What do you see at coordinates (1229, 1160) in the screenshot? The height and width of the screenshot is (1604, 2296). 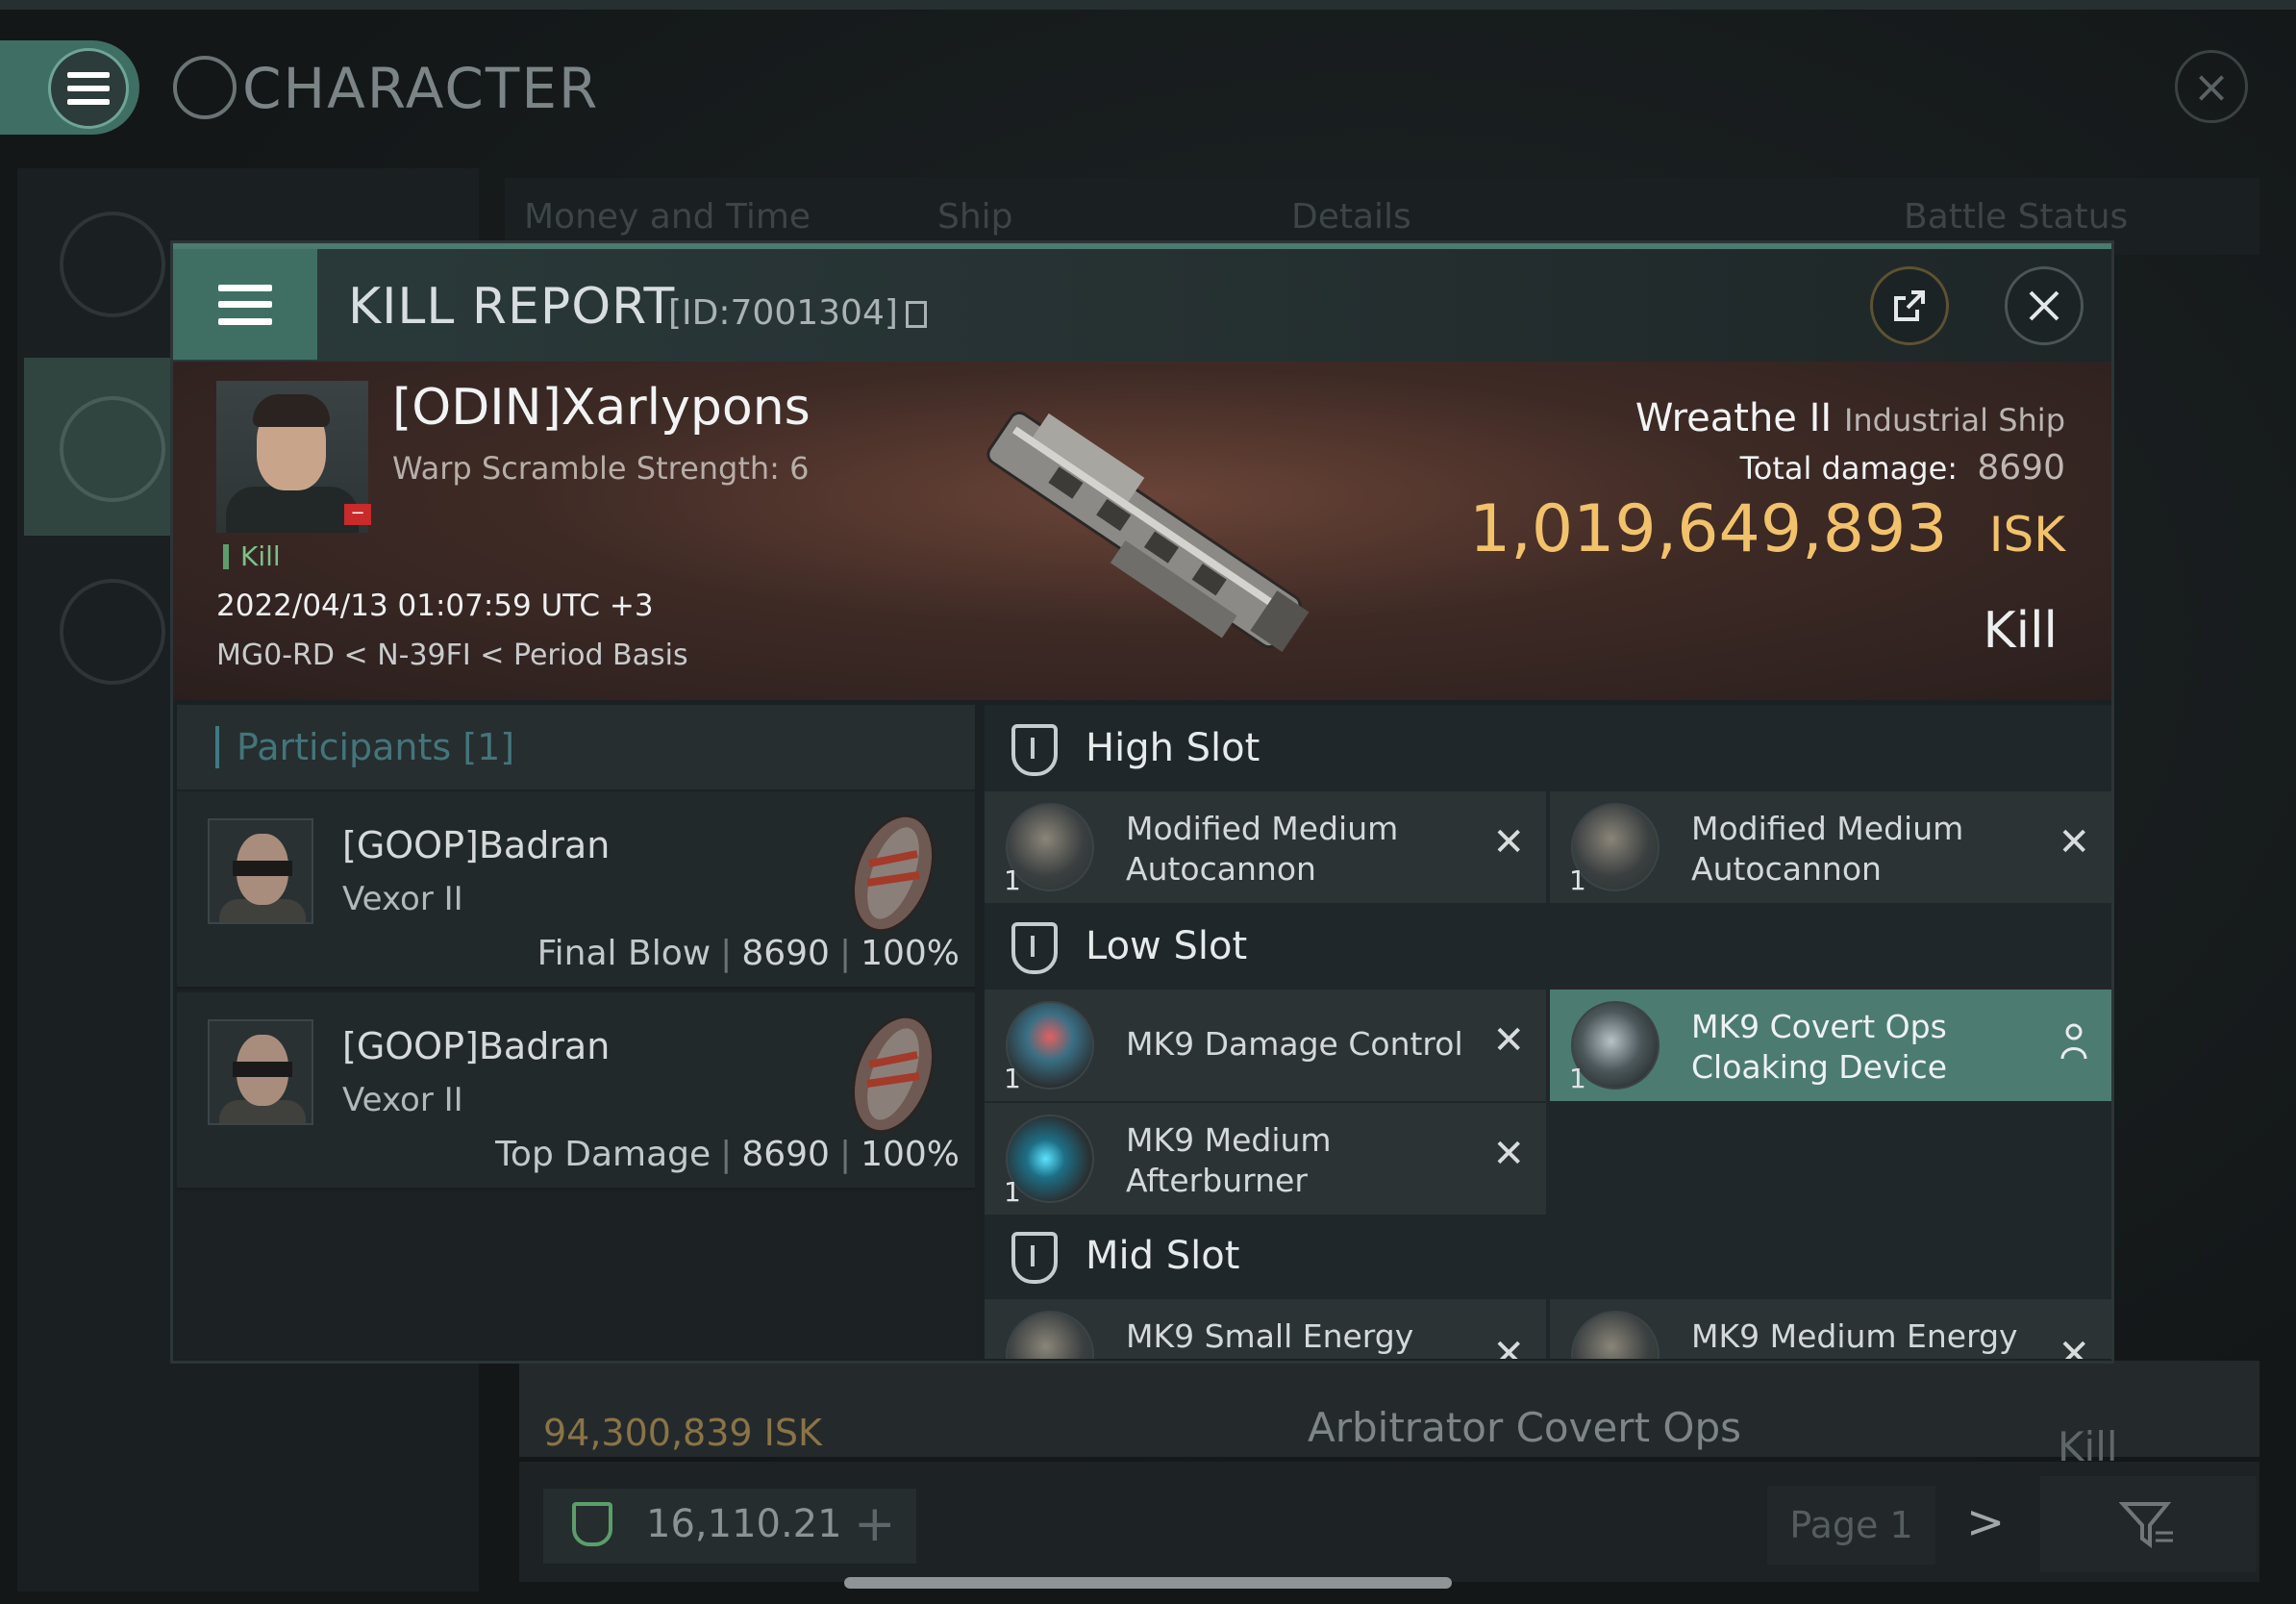 I see `item-name: MK9 Medium Afterburner` at bounding box center [1229, 1160].